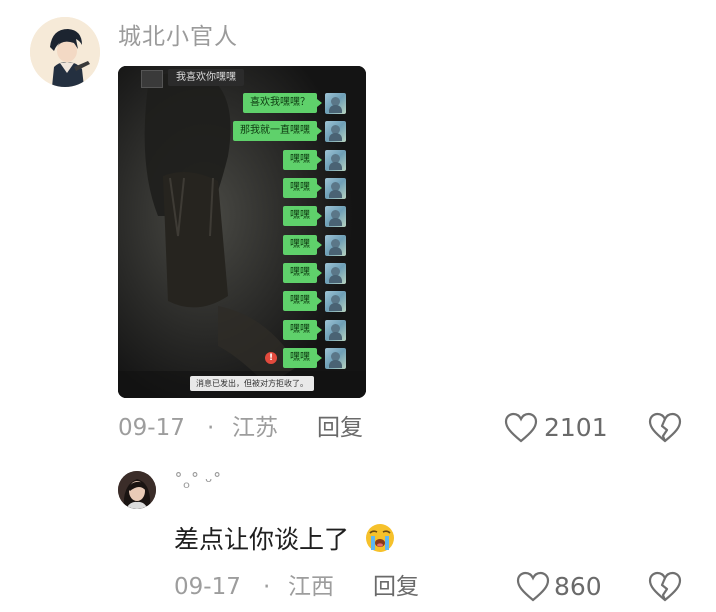 Image resolution: width=716 pixels, height=612 pixels. What do you see at coordinates (578, 586) in the screenshot?
I see `like-count: 860` at bounding box center [578, 586].